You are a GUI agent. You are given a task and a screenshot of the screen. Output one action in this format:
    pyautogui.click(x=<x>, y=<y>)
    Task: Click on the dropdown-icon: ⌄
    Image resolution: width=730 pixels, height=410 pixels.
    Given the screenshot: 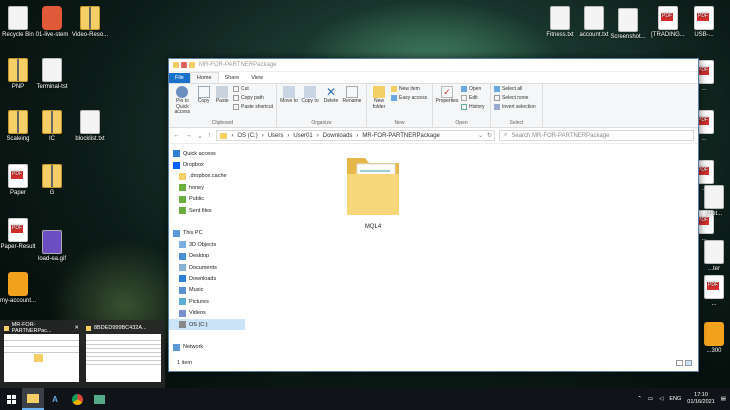 What is the action you would take?
    pyautogui.click(x=480, y=135)
    